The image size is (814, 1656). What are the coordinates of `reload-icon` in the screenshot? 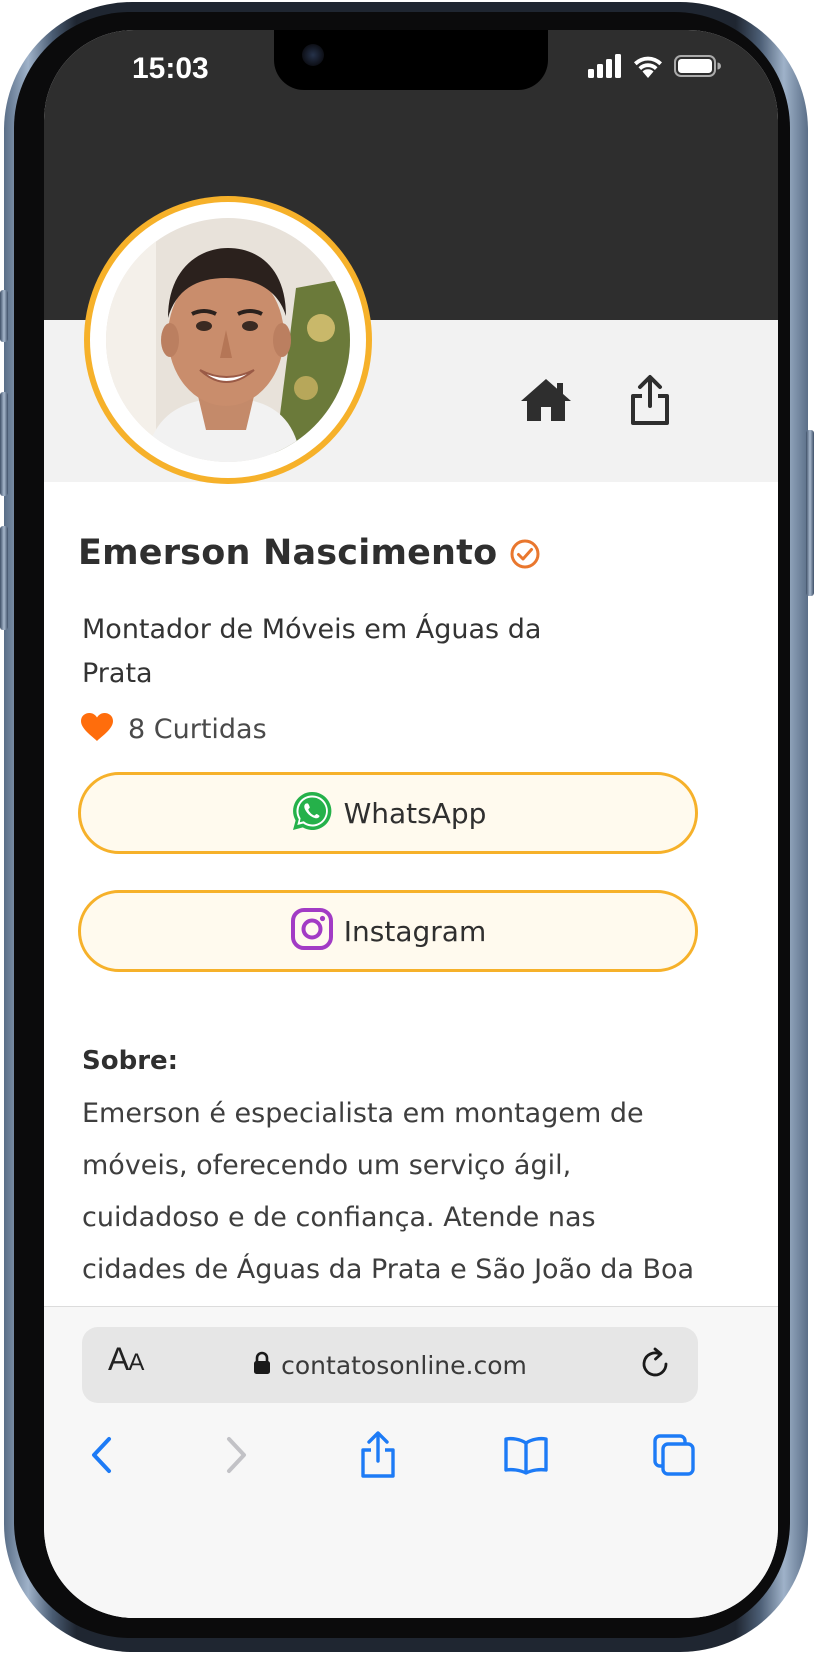 It's located at (655, 1366).